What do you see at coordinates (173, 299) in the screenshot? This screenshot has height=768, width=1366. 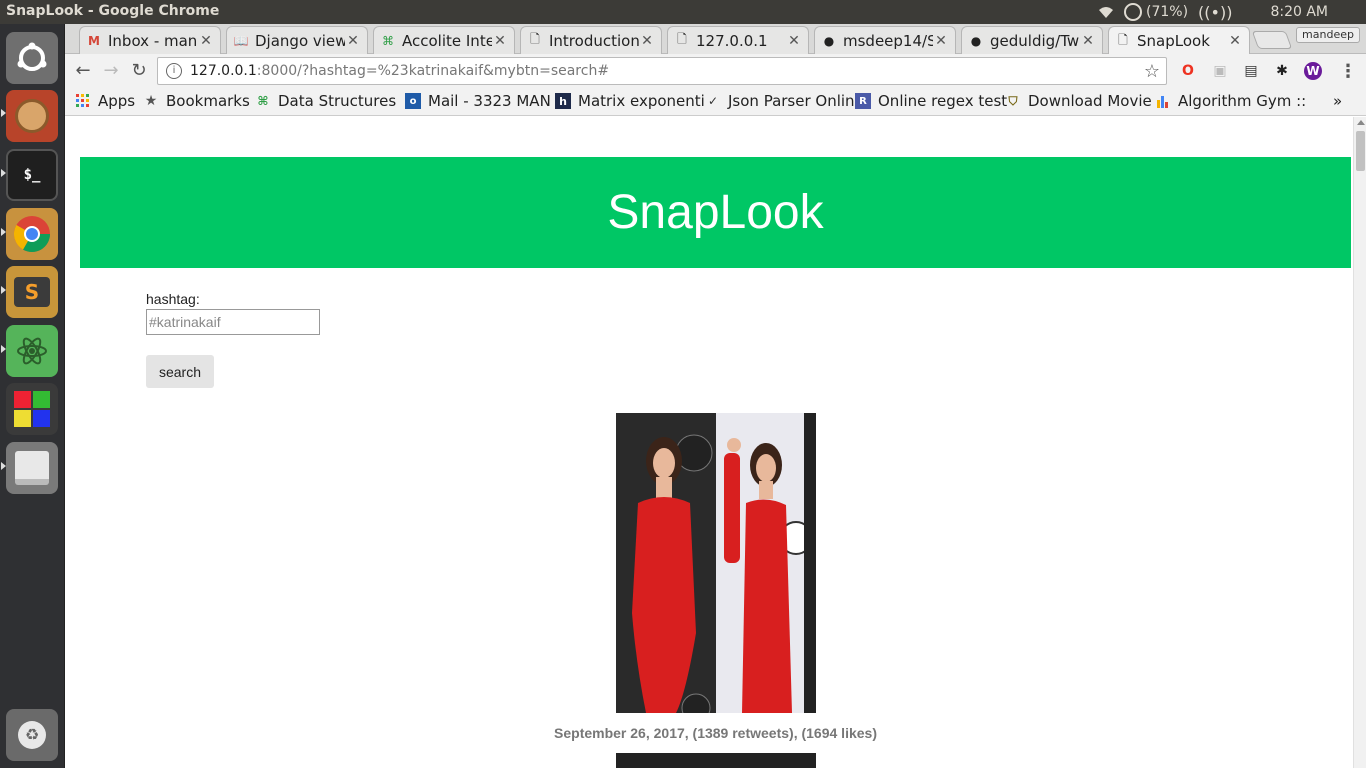 I see `hashtag-label: hashtag:` at bounding box center [173, 299].